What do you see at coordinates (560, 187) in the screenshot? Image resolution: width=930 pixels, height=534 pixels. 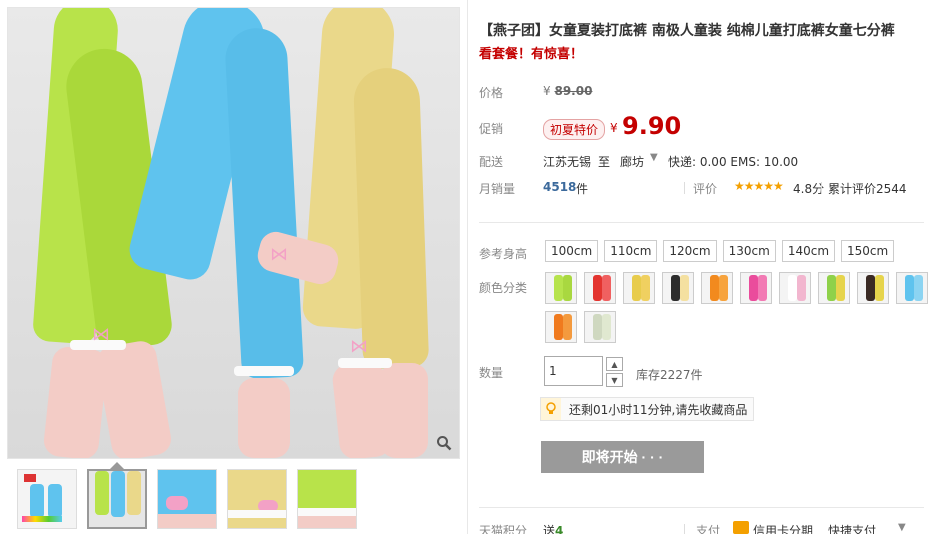 I see `sales-count: 4518` at bounding box center [560, 187].